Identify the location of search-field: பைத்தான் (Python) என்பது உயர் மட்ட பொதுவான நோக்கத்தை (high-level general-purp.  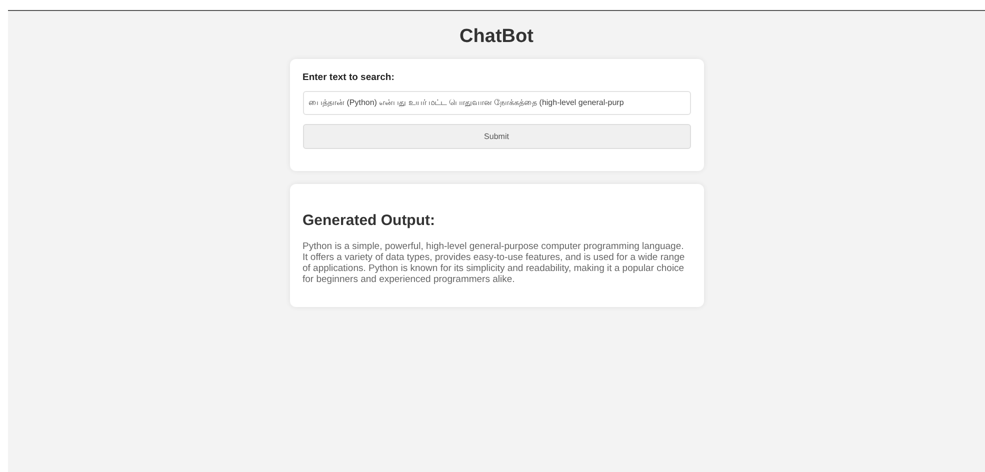
(496, 103).